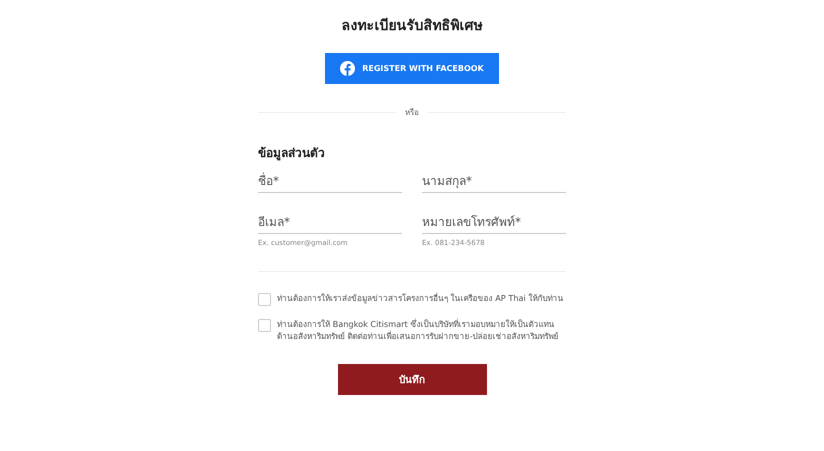 This screenshot has width=824, height=451. Describe the element at coordinates (494, 181) in the screenshot. I see `input-field: นามสกุล*` at that location.